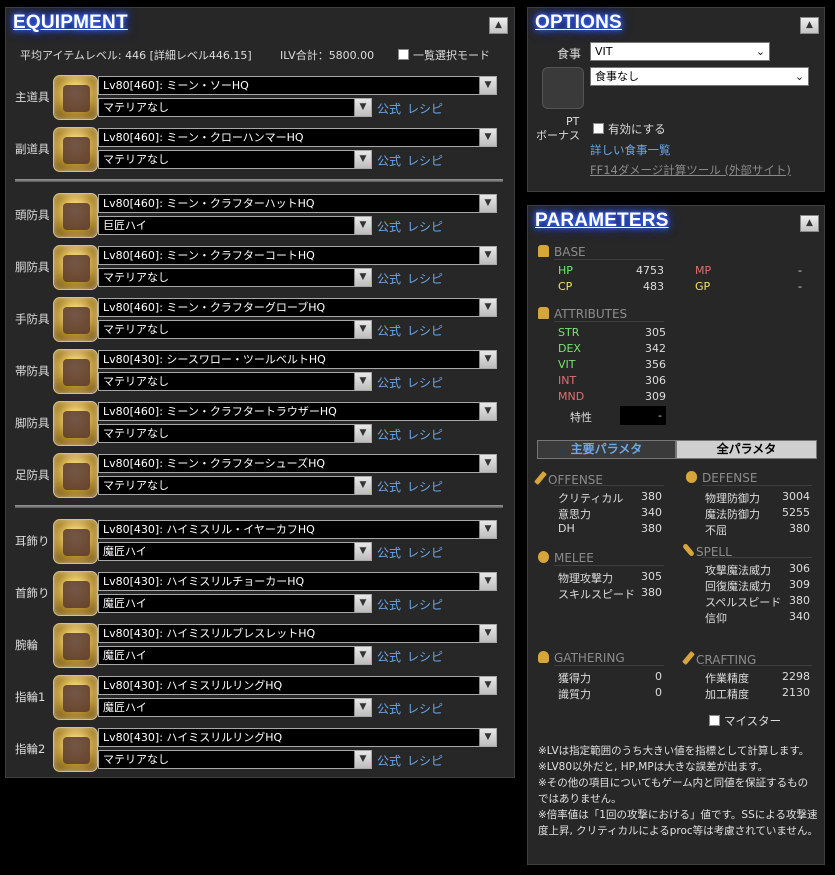 This screenshot has width=835, height=875. What do you see at coordinates (809, 25) in the screenshot?
I see `options-collapse-icon: ▲` at bounding box center [809, 25].